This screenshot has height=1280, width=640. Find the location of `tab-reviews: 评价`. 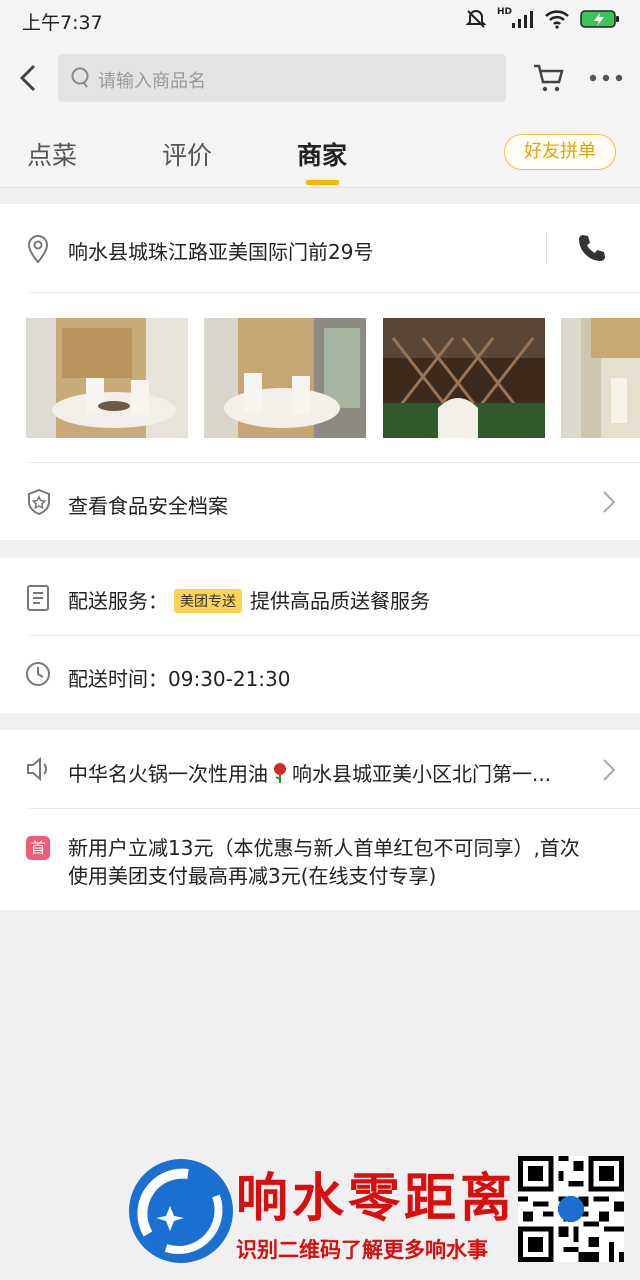

tab-reviews: 评价 is located at coordinates (187, 154).